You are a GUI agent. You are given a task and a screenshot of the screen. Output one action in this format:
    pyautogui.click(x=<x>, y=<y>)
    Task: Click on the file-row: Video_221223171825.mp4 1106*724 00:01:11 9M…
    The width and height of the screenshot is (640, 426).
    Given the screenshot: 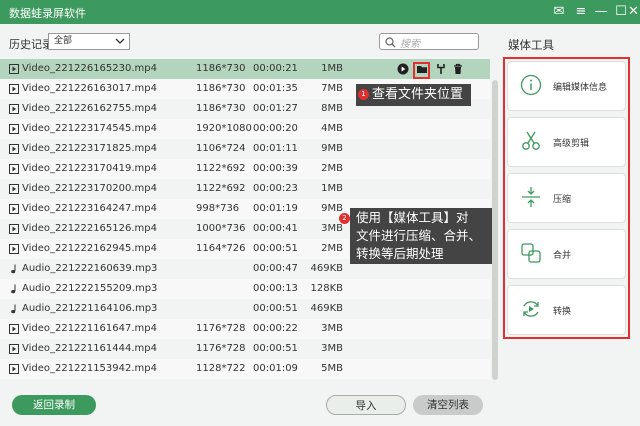 What is the action you would take?
    pyautogui.click(x=245, y=149)
    